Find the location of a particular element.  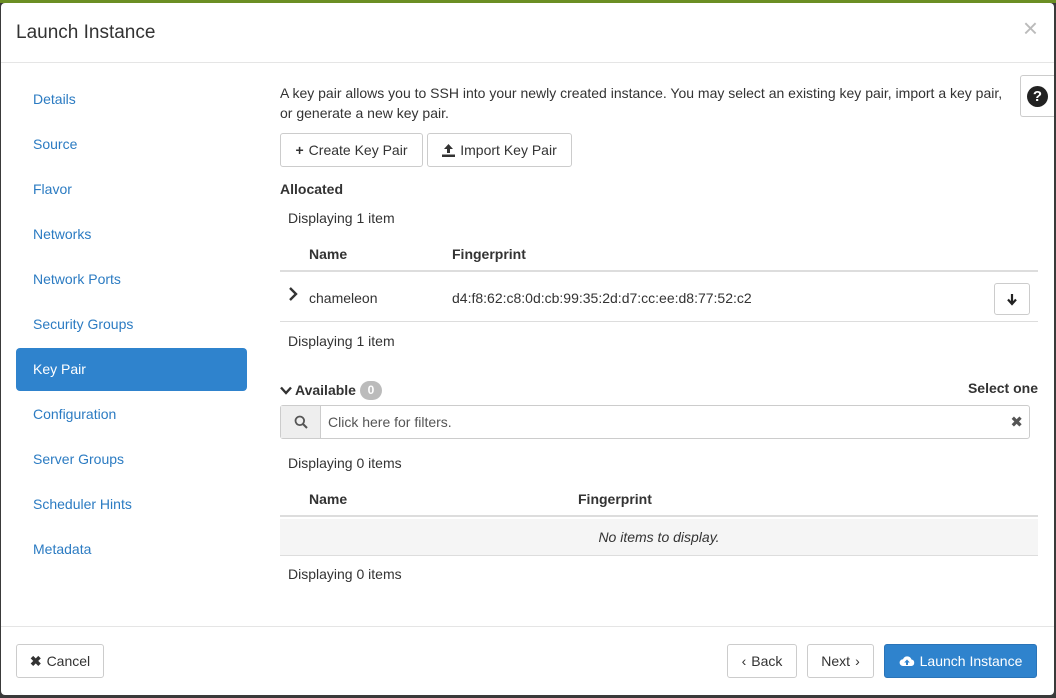

available-count-top: Displaying 0 items is located at coordinates (345, 463).